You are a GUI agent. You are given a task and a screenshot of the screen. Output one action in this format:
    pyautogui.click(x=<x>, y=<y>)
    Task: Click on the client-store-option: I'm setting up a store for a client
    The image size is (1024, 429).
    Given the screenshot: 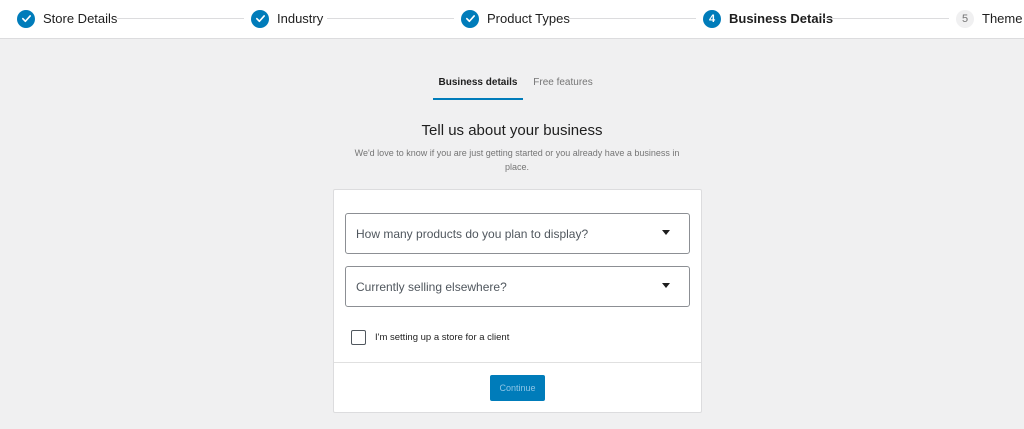 What is the action you would take?
    pyautogui.click(x=430, y=337)
    